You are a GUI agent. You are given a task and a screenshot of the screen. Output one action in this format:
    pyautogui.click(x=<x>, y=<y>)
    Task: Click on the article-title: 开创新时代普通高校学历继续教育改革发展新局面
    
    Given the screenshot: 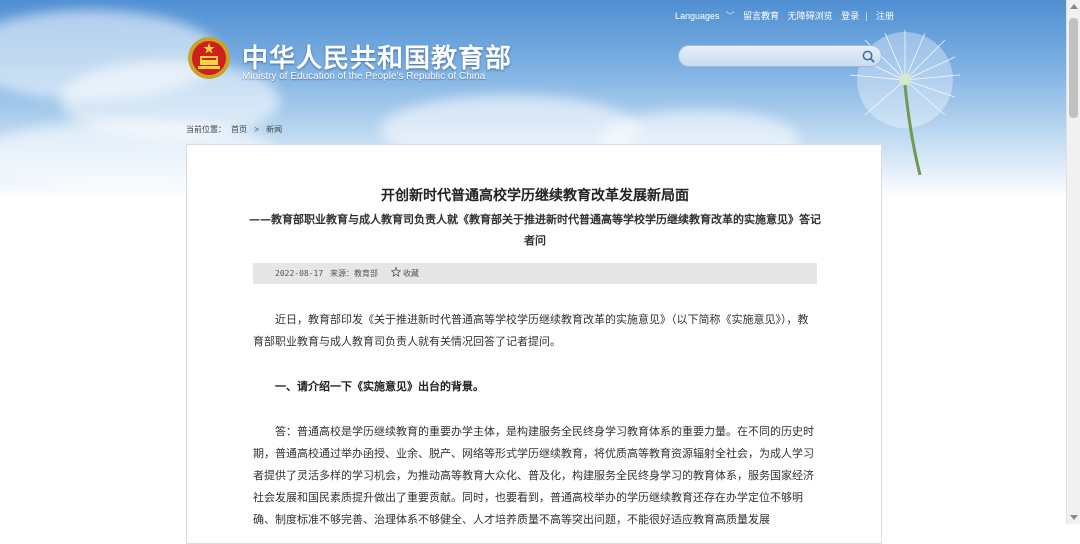 What is the action you would take?
    pyautogui.click(x=535, y=196)
    